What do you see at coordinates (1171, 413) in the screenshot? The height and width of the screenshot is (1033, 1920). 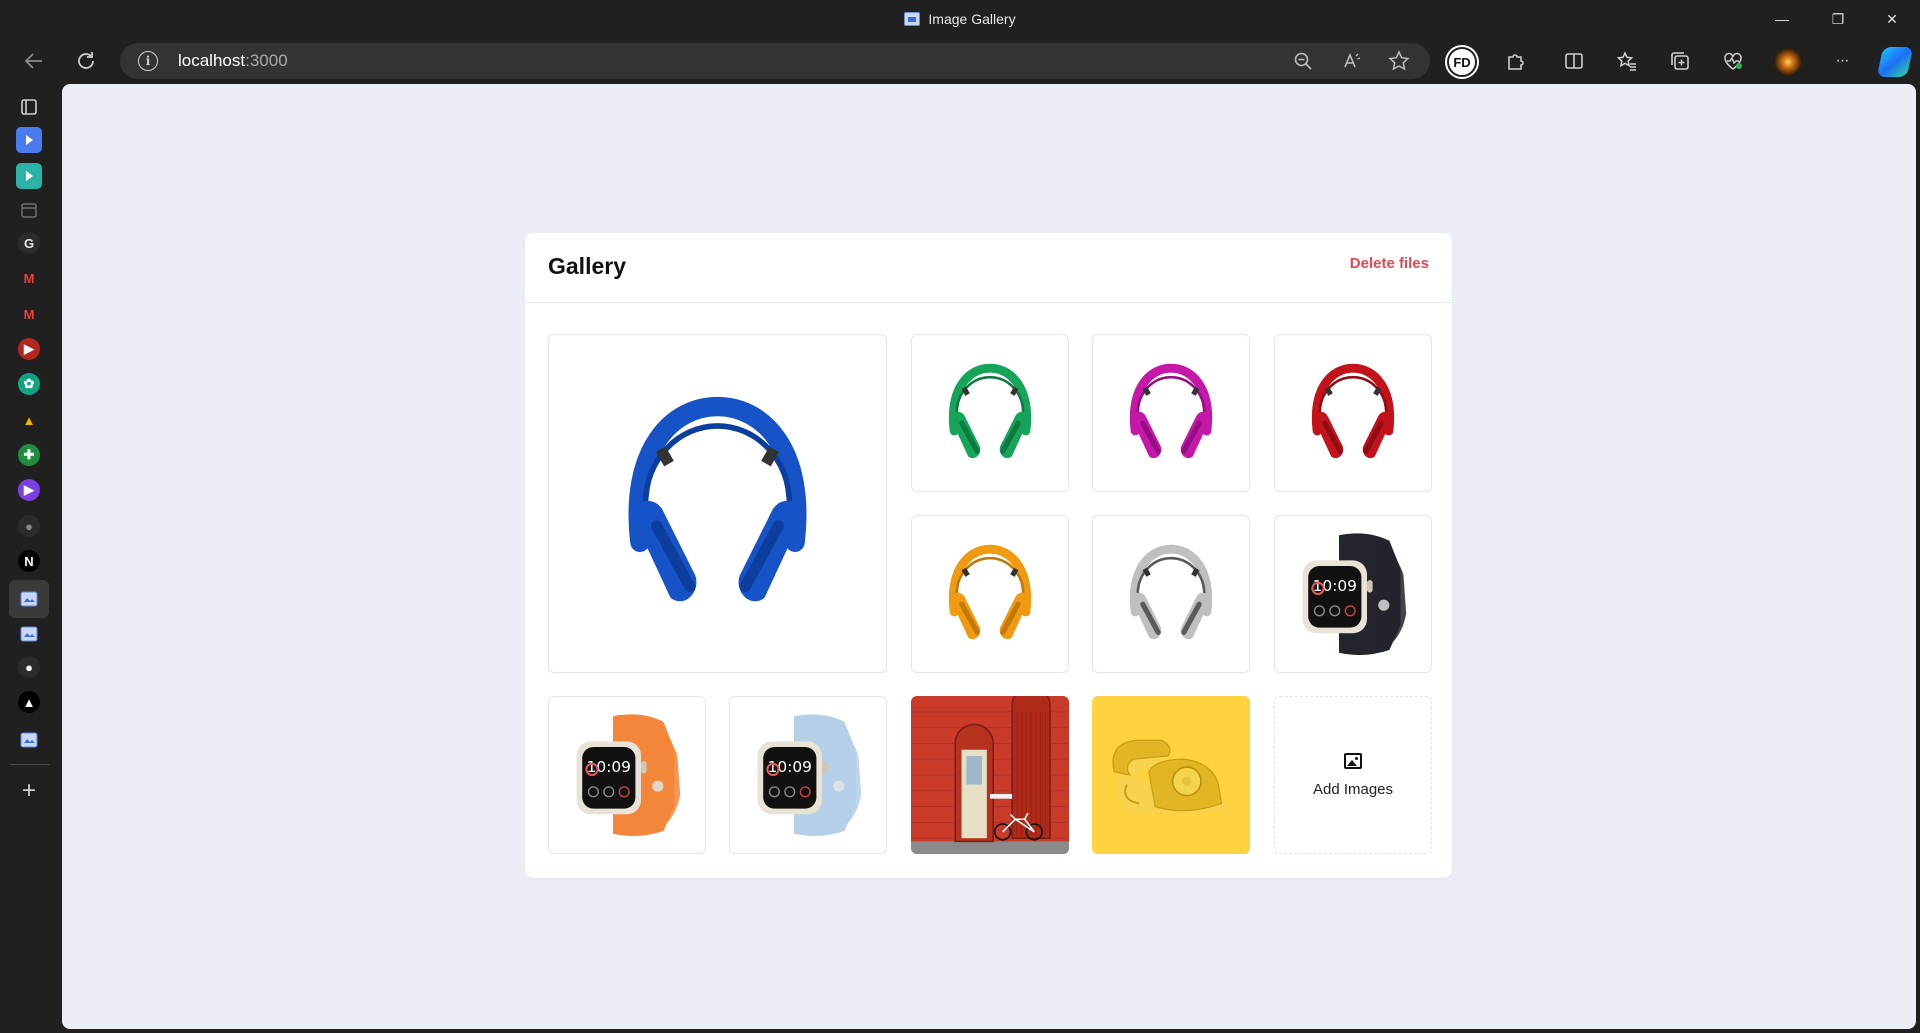 I see `gallery-image-headphones-magenta` at bounding box center [1171, 413].